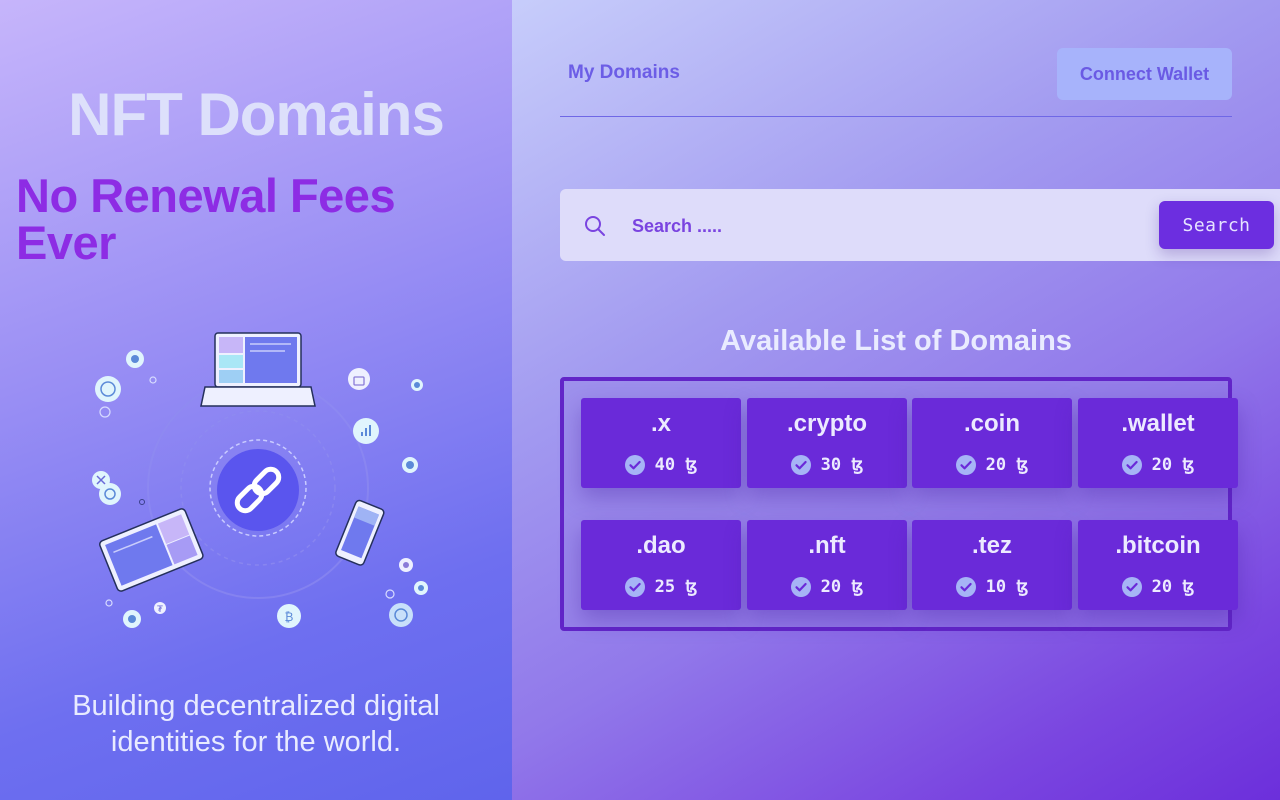 This screenshot has height=800, width=1280. Describe the element at coordinates (676, 465) in the screenshot. I see `price-value: 40 ꜩ` at that location.